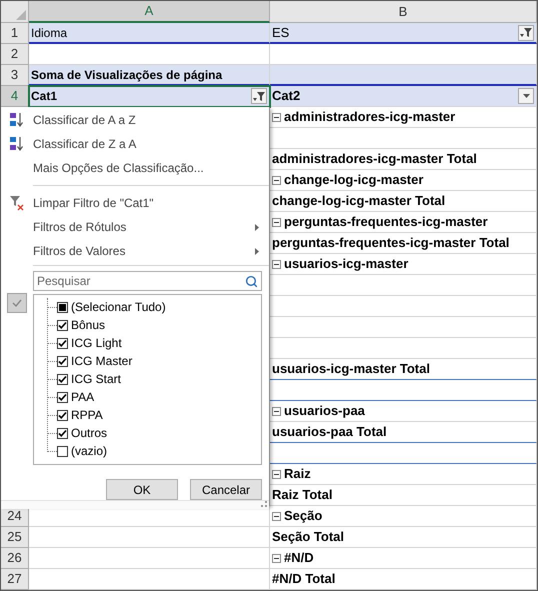 The height and width of the screenshot is (591, 538). Describe the element at coordinates (127, 75) in the screenshot. I see `cell-text: Soma de Visualizações de página` at that location.